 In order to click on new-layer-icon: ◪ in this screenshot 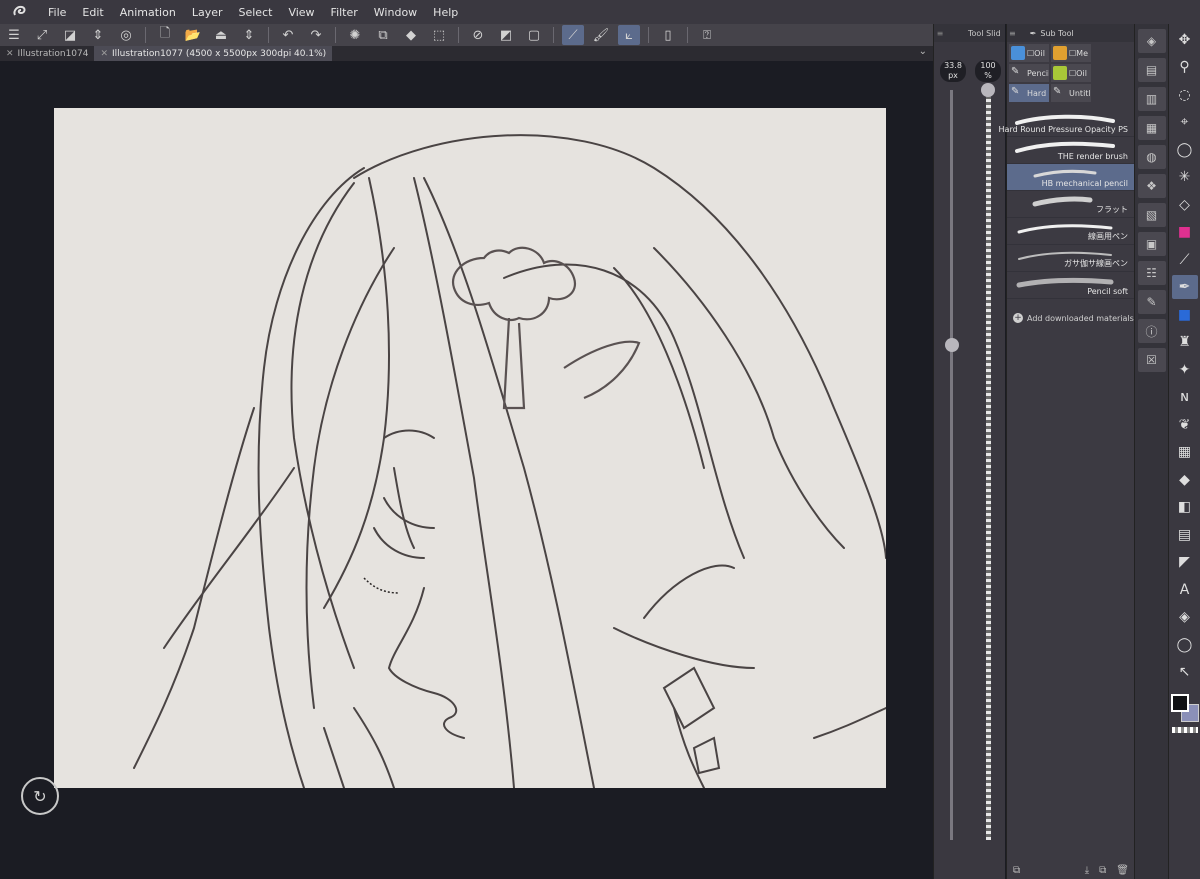, I will do `click(70, 35)`.